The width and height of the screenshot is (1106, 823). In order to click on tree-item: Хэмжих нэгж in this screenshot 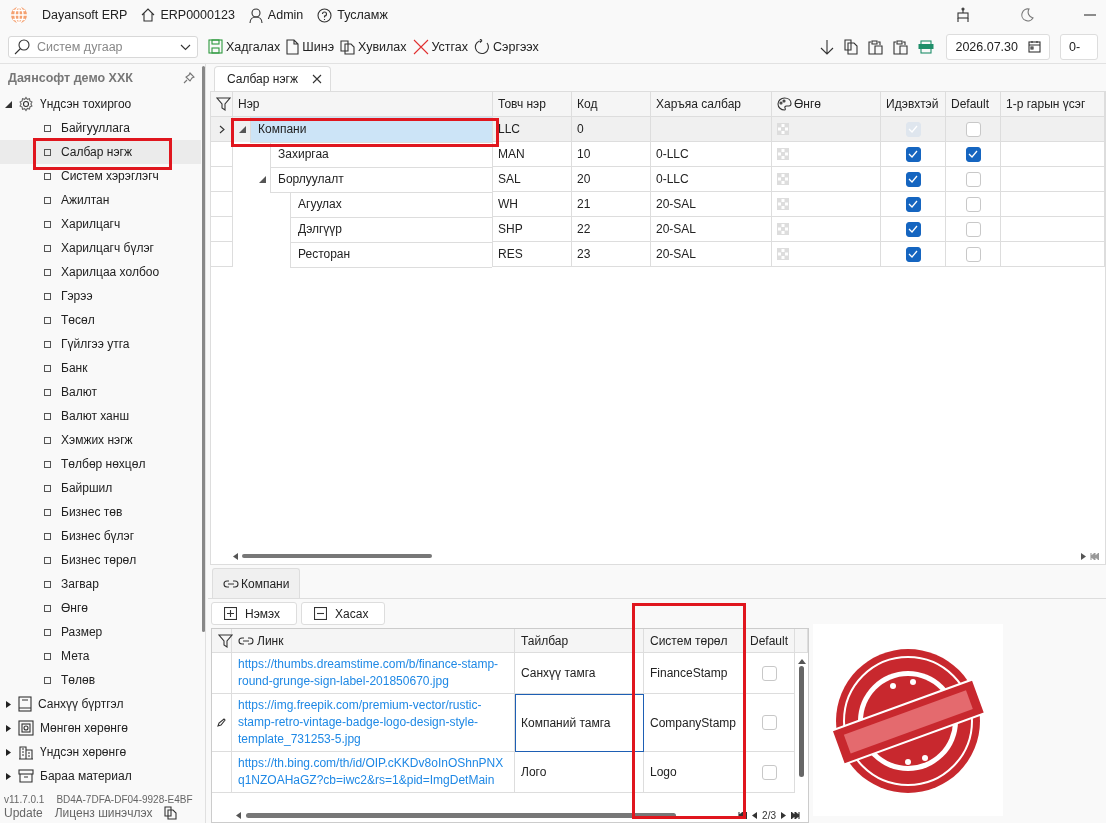, I will do `click(100, 440)`.